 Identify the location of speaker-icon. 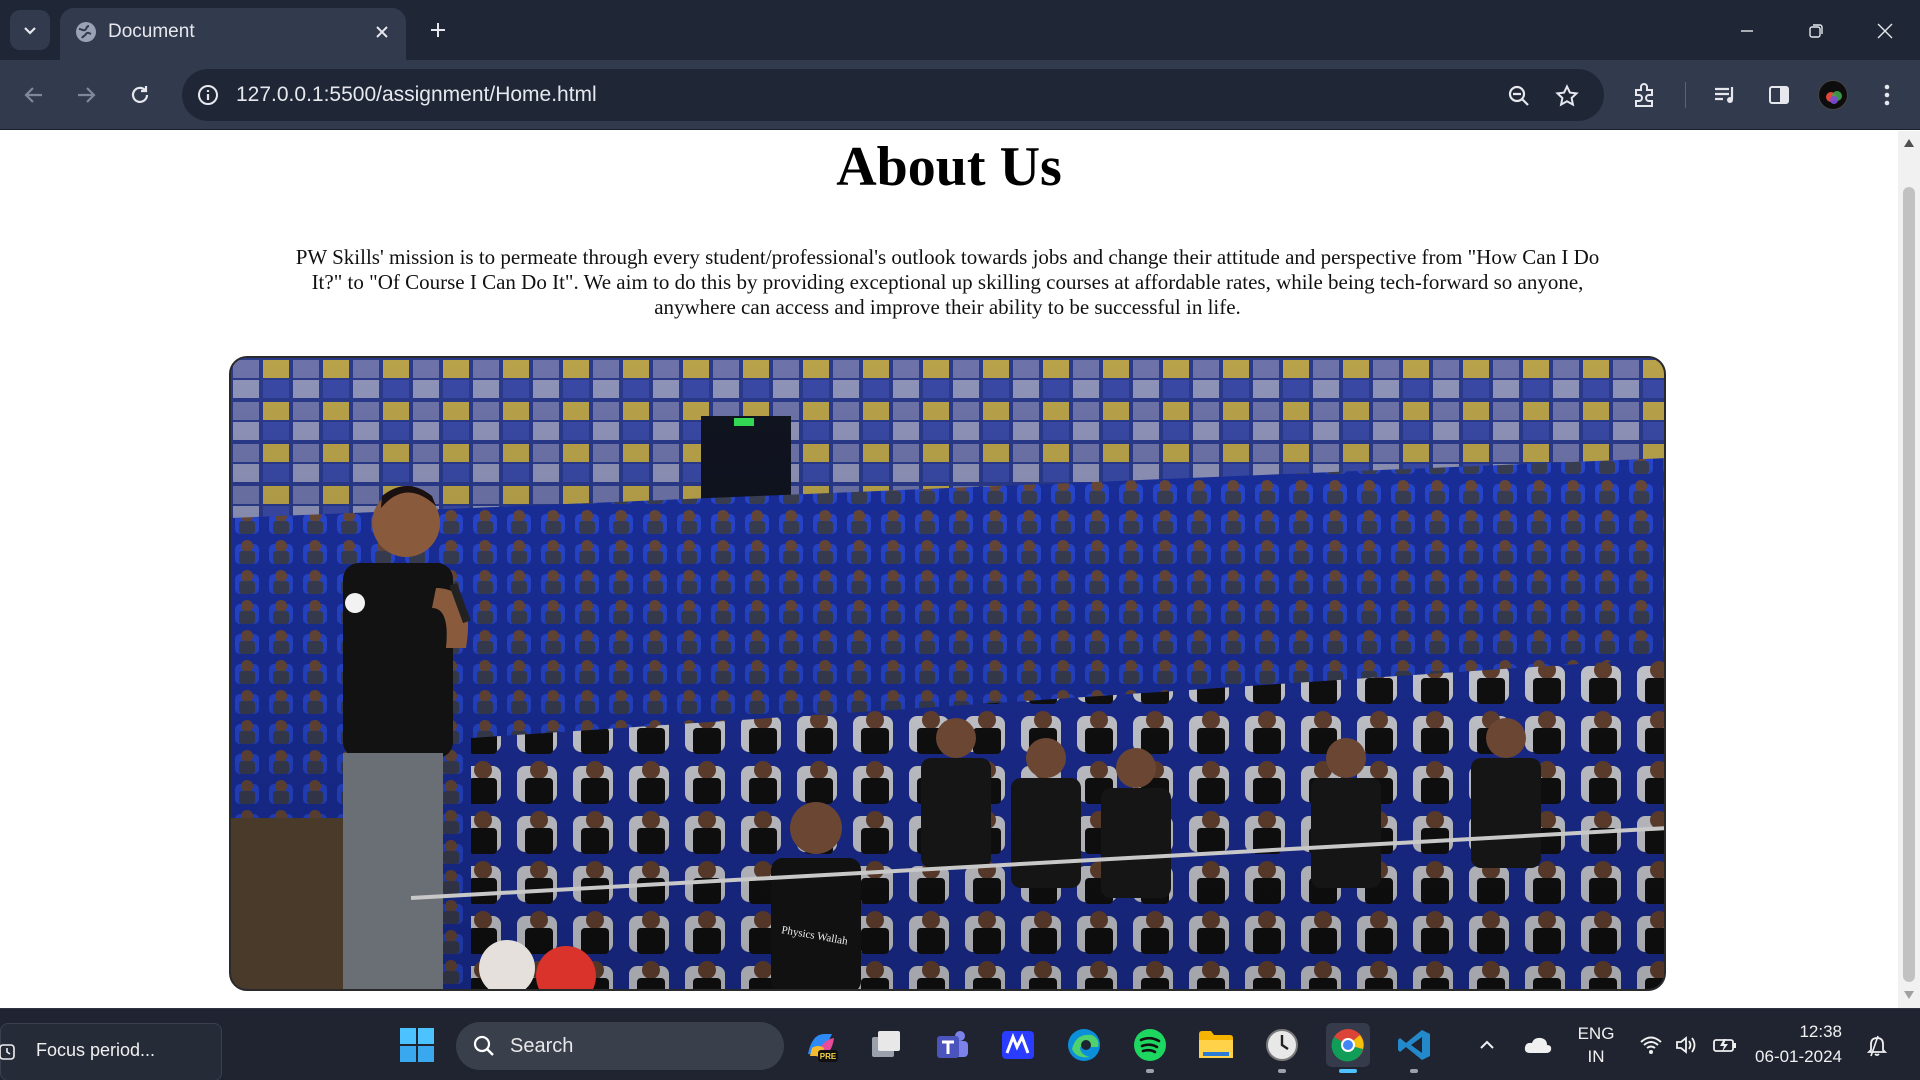
(1686, 1045).